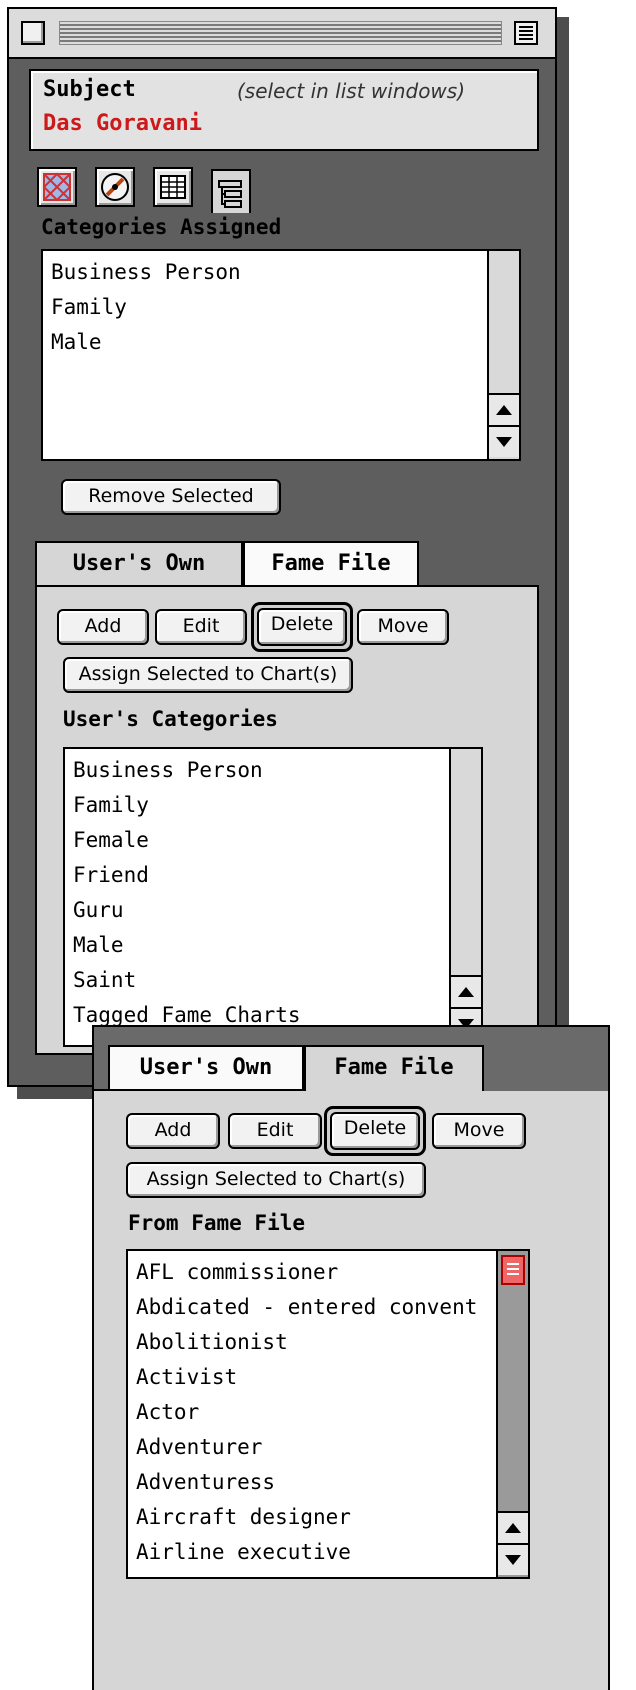  I want to click on user-categories-scrollbar, so click(465, 897).